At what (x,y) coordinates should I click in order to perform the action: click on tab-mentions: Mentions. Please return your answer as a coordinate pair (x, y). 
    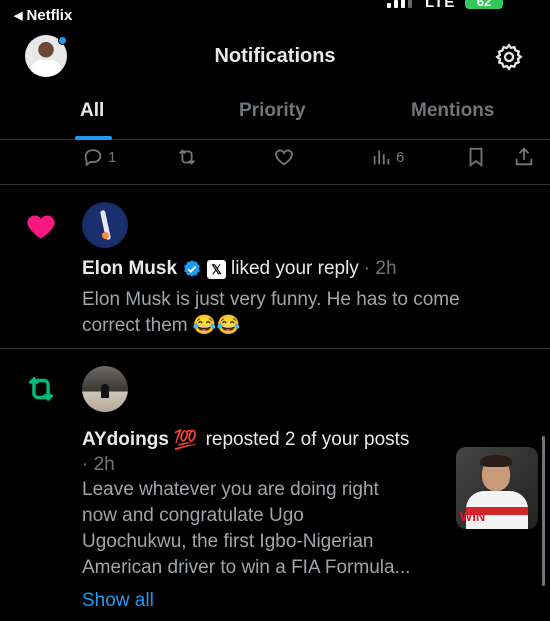
    Looking at the image, I should click on (452, 111).